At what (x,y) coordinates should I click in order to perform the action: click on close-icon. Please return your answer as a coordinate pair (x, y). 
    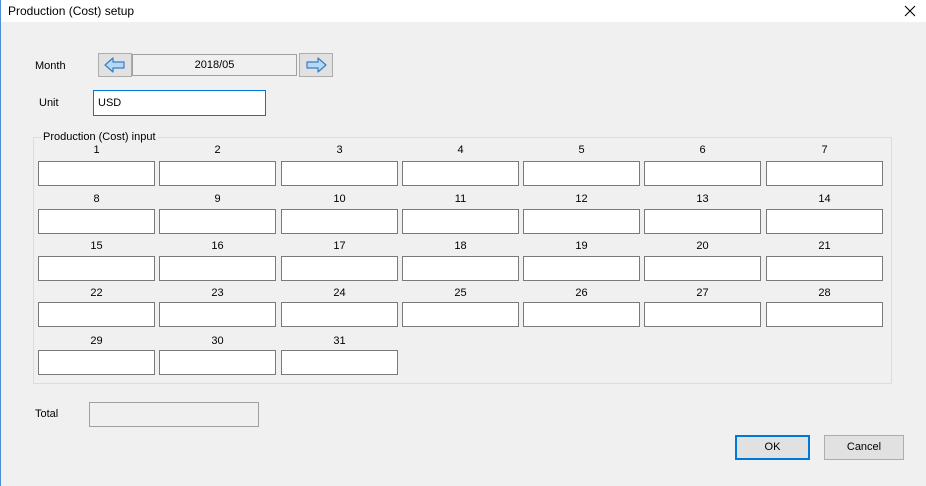
    Looking at the image, I should click on (910, 11).